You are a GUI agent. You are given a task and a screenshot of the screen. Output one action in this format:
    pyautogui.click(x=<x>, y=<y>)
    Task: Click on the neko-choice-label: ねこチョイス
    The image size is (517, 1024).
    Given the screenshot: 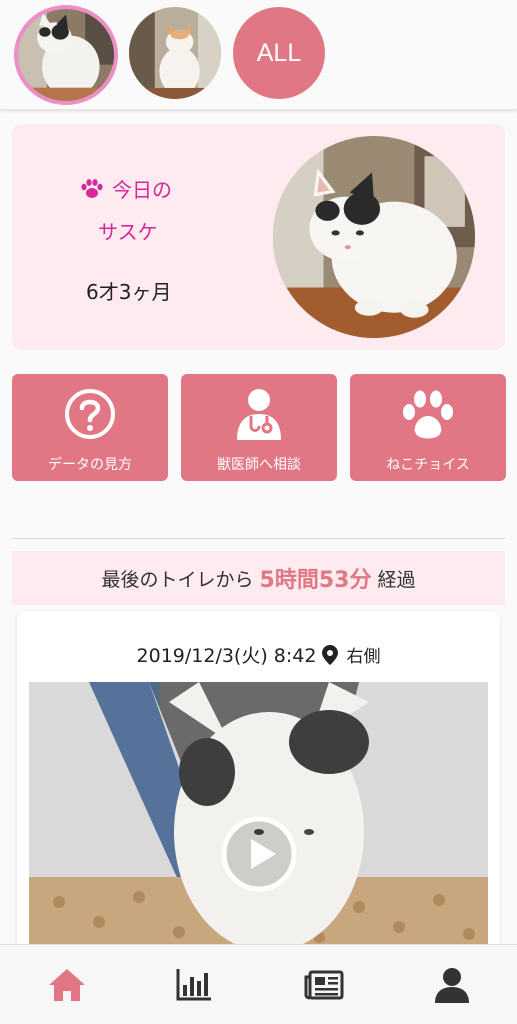 What is the action you would take?
    pyautogui.click(x=428, y=465)
    